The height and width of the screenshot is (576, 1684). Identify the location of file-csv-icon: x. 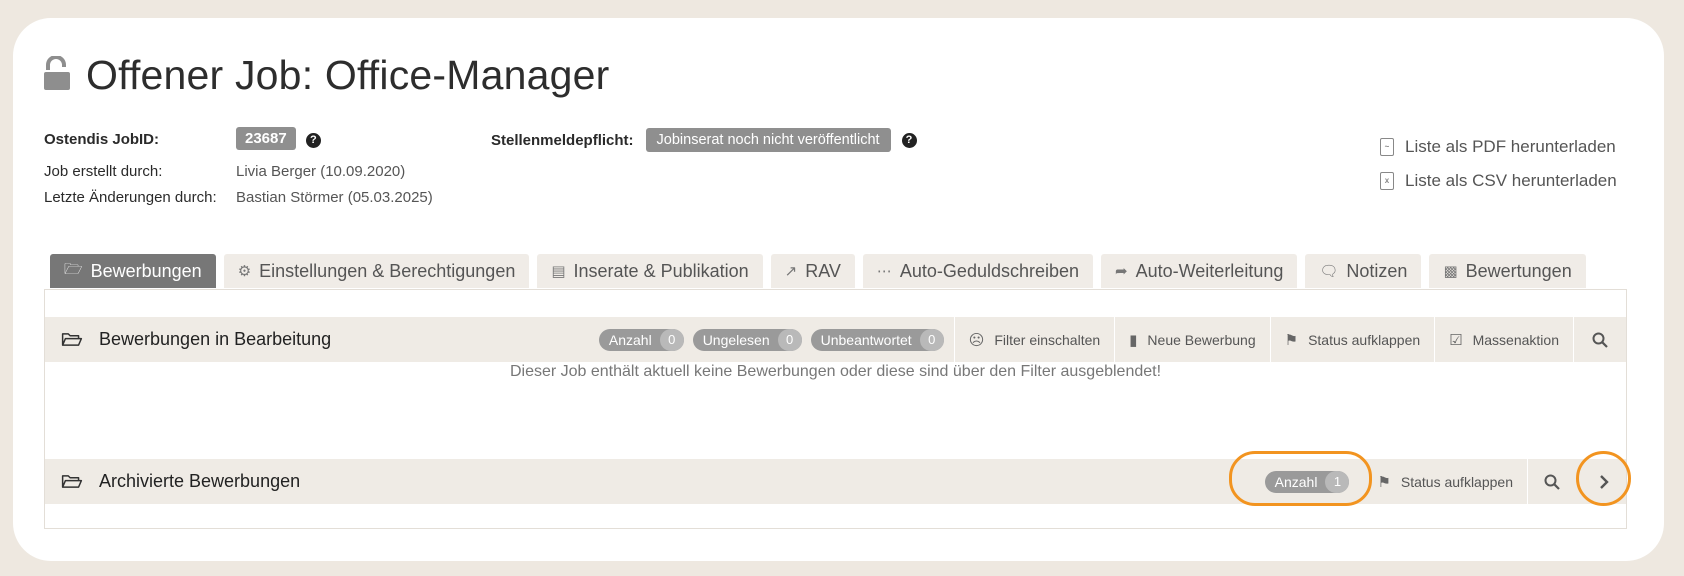
(1387, 181).